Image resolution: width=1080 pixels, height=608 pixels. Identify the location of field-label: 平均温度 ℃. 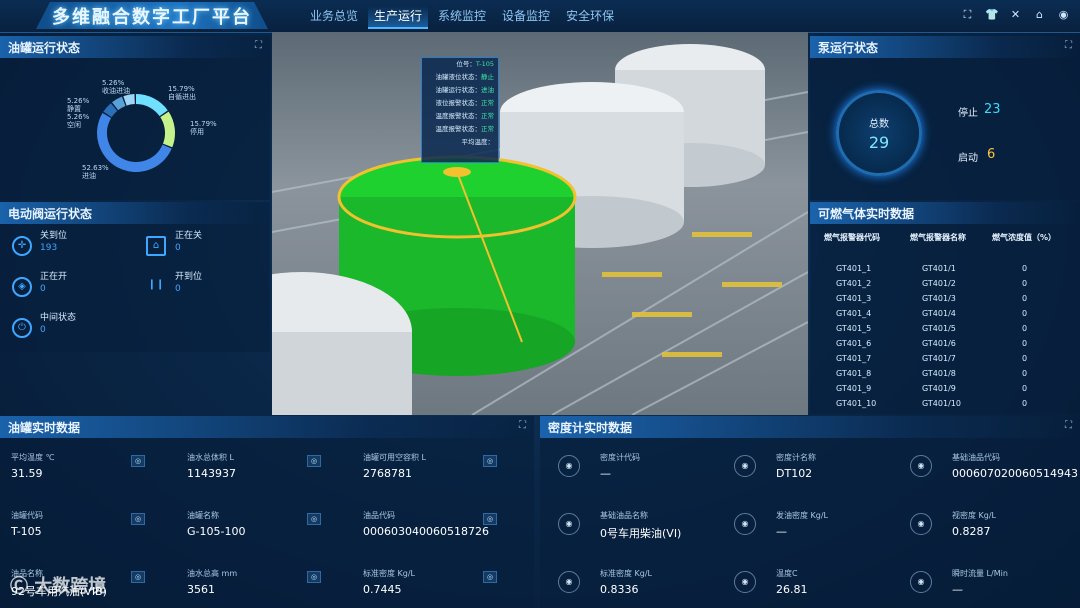
(33, 457).